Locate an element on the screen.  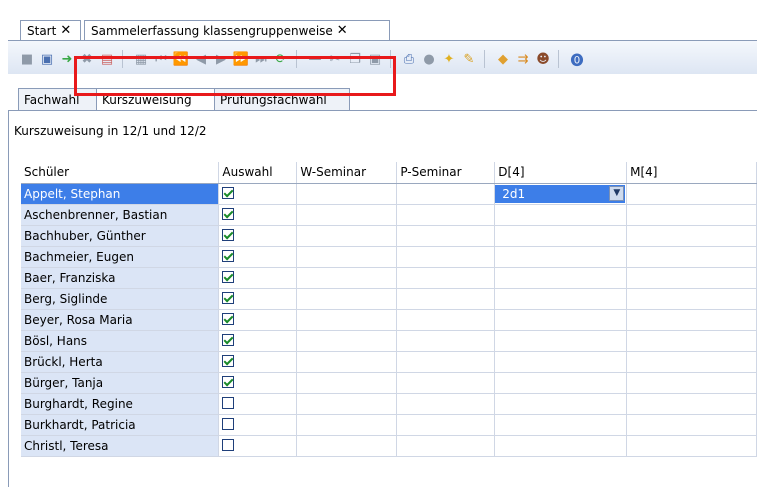
export-icon: ⇉ is located at coordinates (523, 59).